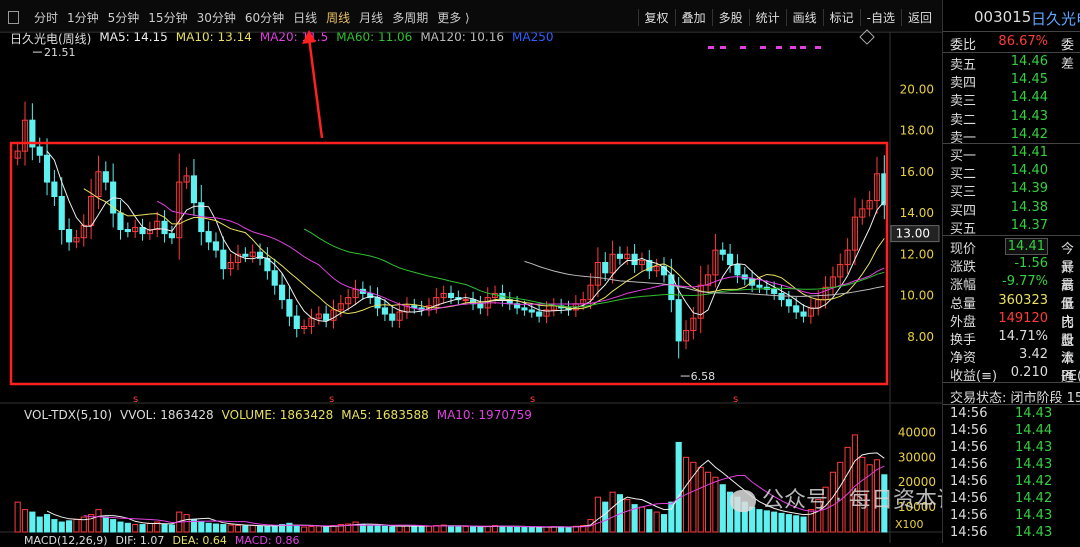 This screenshot has height=547, width=1080. I want to click on stat-row-label: 外盘, so click(963, 322).